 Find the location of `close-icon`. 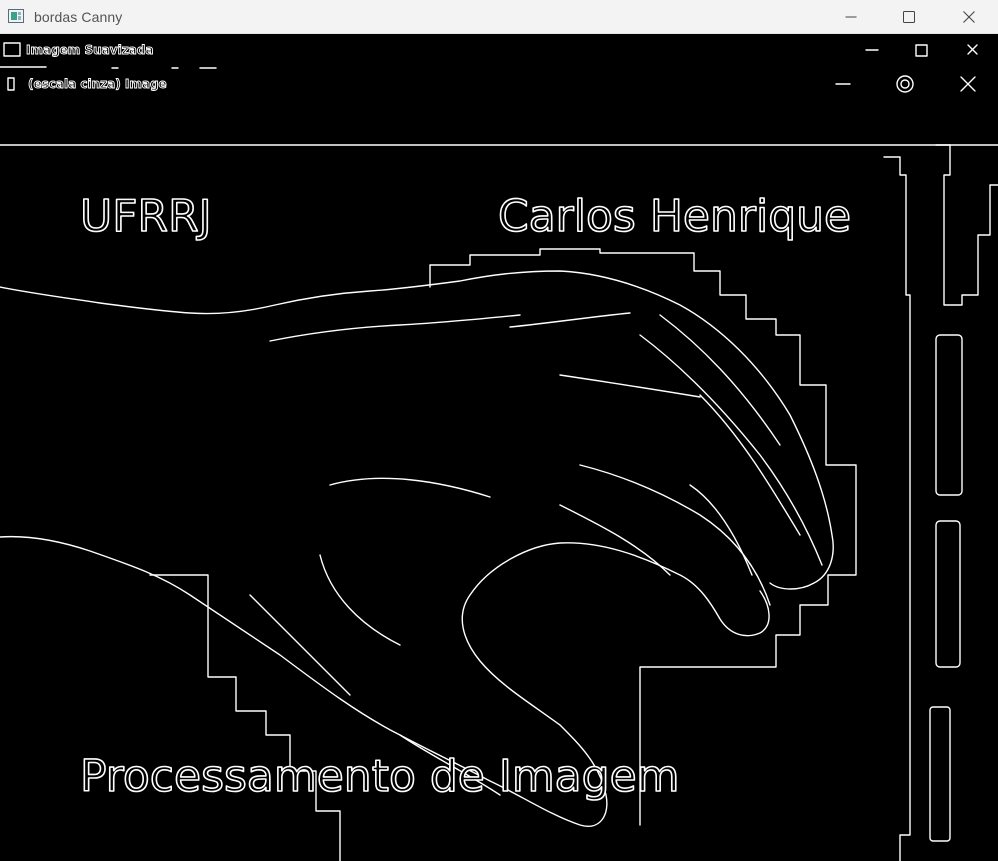

close-icon is located at coordinates (969, 17).